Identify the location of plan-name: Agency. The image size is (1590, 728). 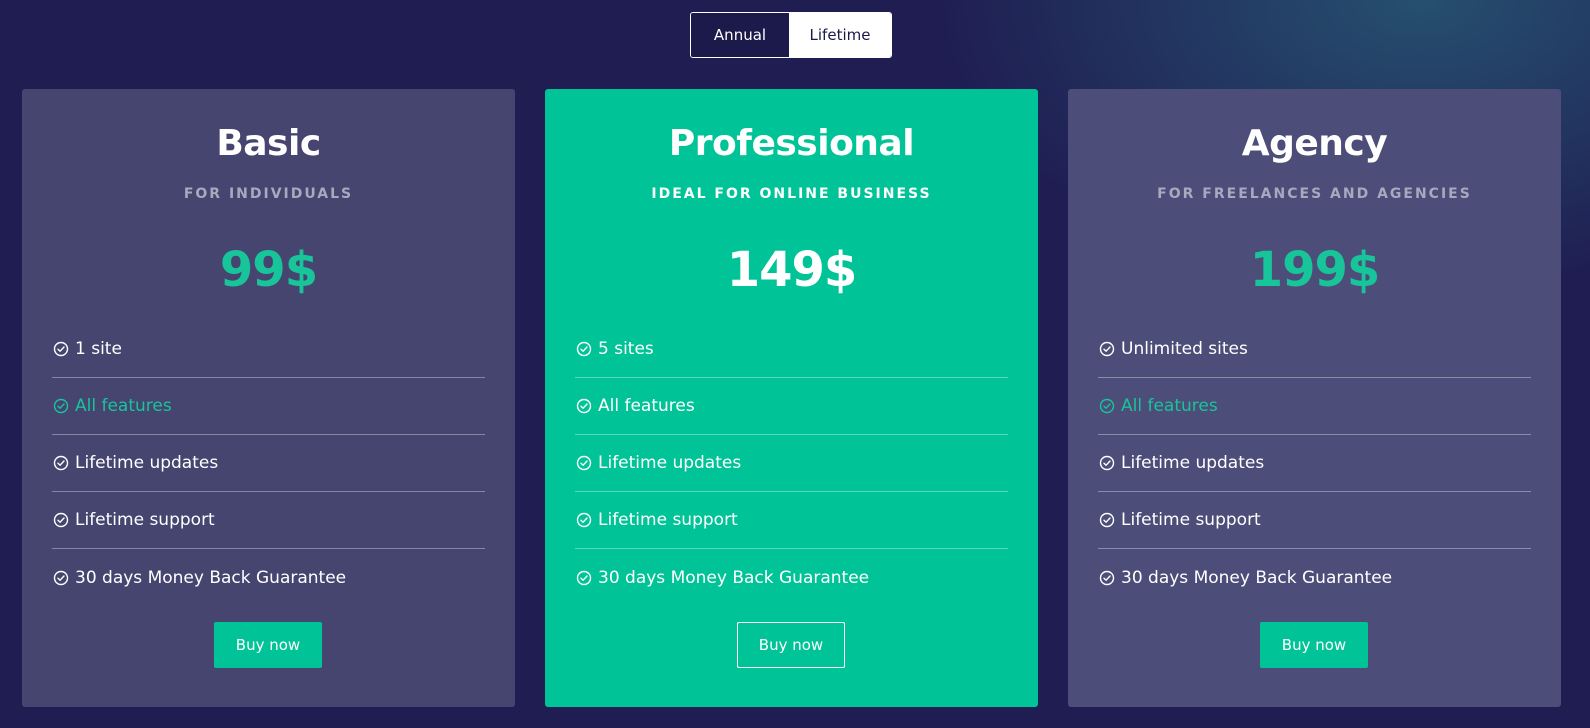
(1314, 143).